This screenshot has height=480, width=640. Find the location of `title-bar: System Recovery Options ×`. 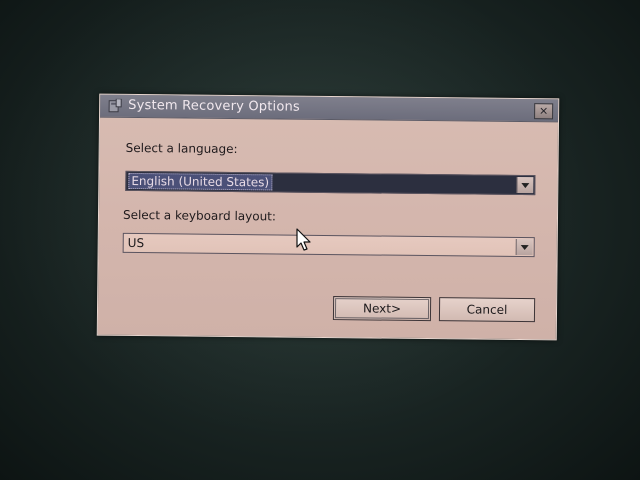

title-bar: System Recovery Options × is located at coordinates (329, 108).